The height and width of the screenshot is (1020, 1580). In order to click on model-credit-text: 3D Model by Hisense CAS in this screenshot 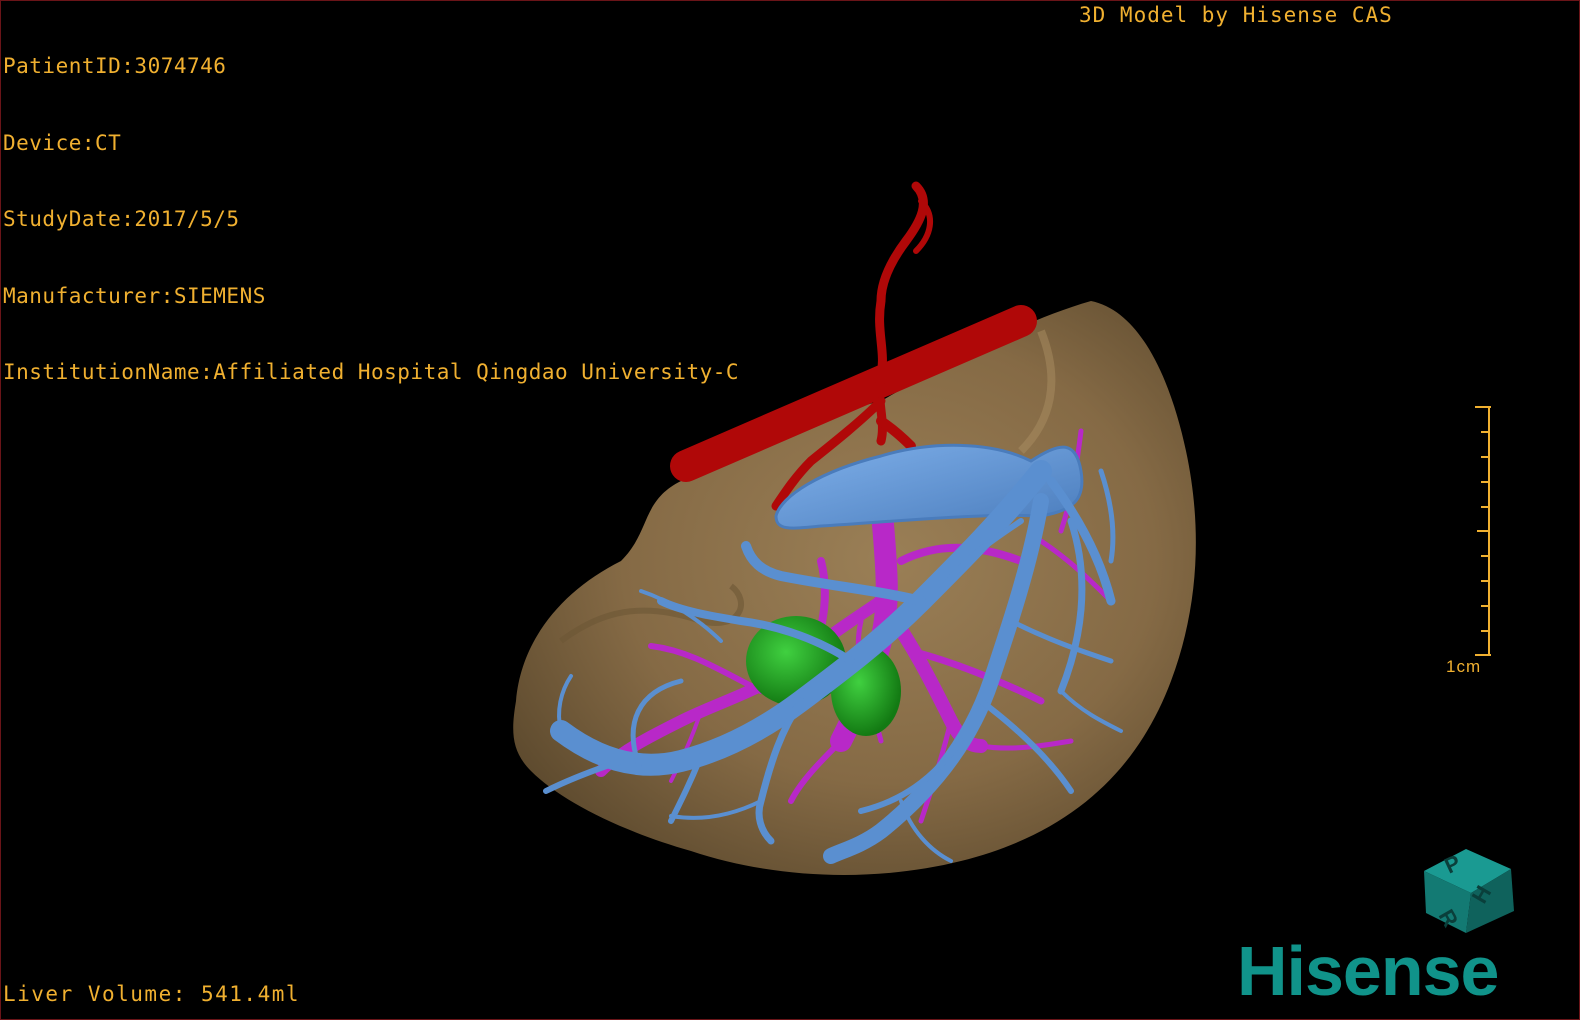, I will do `click(1236, 15)`.